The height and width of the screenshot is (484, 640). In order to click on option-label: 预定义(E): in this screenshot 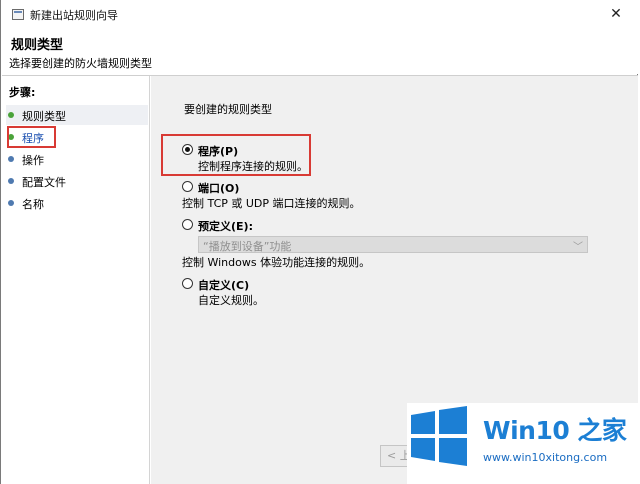, I will do `click(225, 226)`.